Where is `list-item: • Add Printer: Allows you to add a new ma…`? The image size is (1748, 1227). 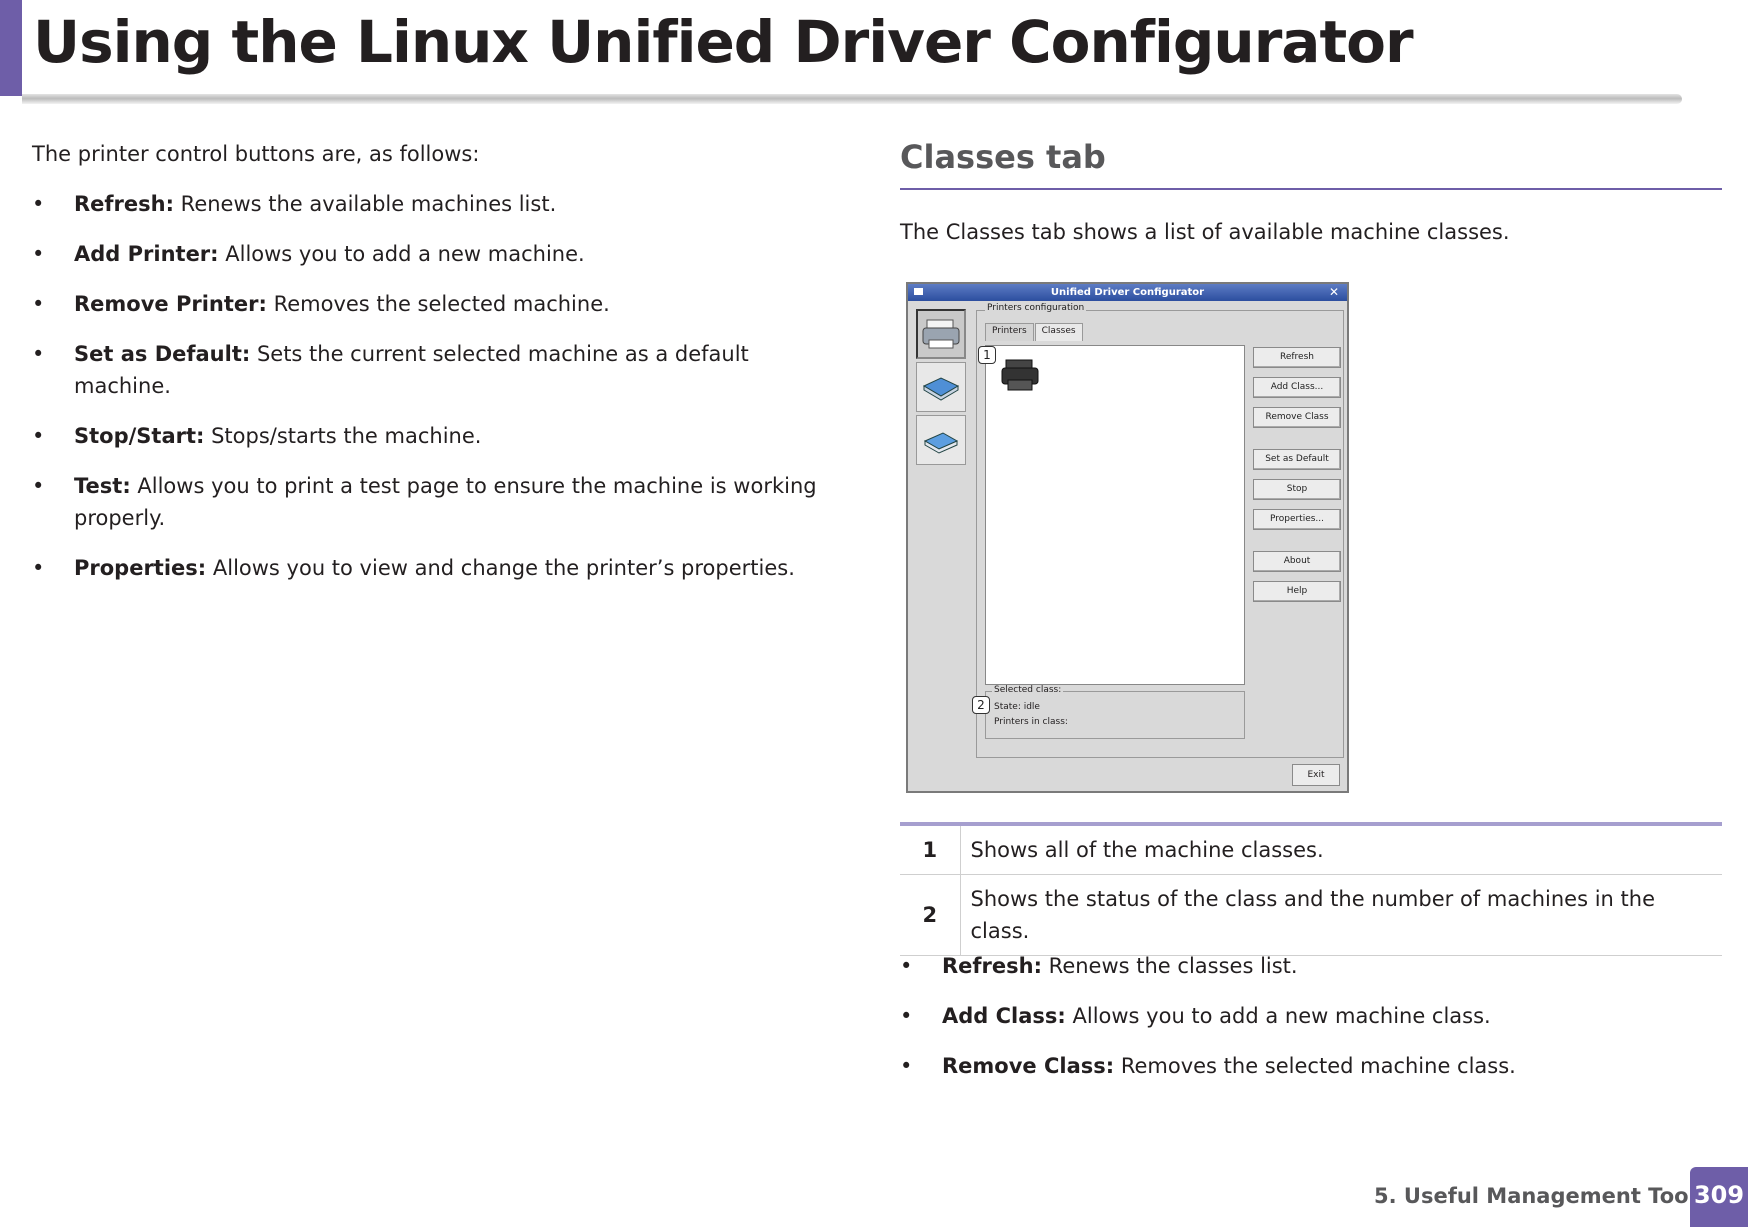
list-item: • Add Printer: Allows you to add a new ma… is located at coordinates (432, 254).